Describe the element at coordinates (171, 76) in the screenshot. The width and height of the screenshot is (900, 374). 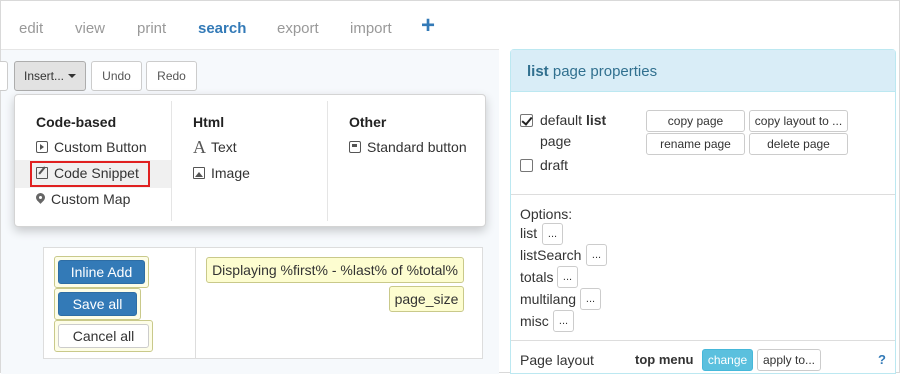
I see `redo-button: Redo` at that location.